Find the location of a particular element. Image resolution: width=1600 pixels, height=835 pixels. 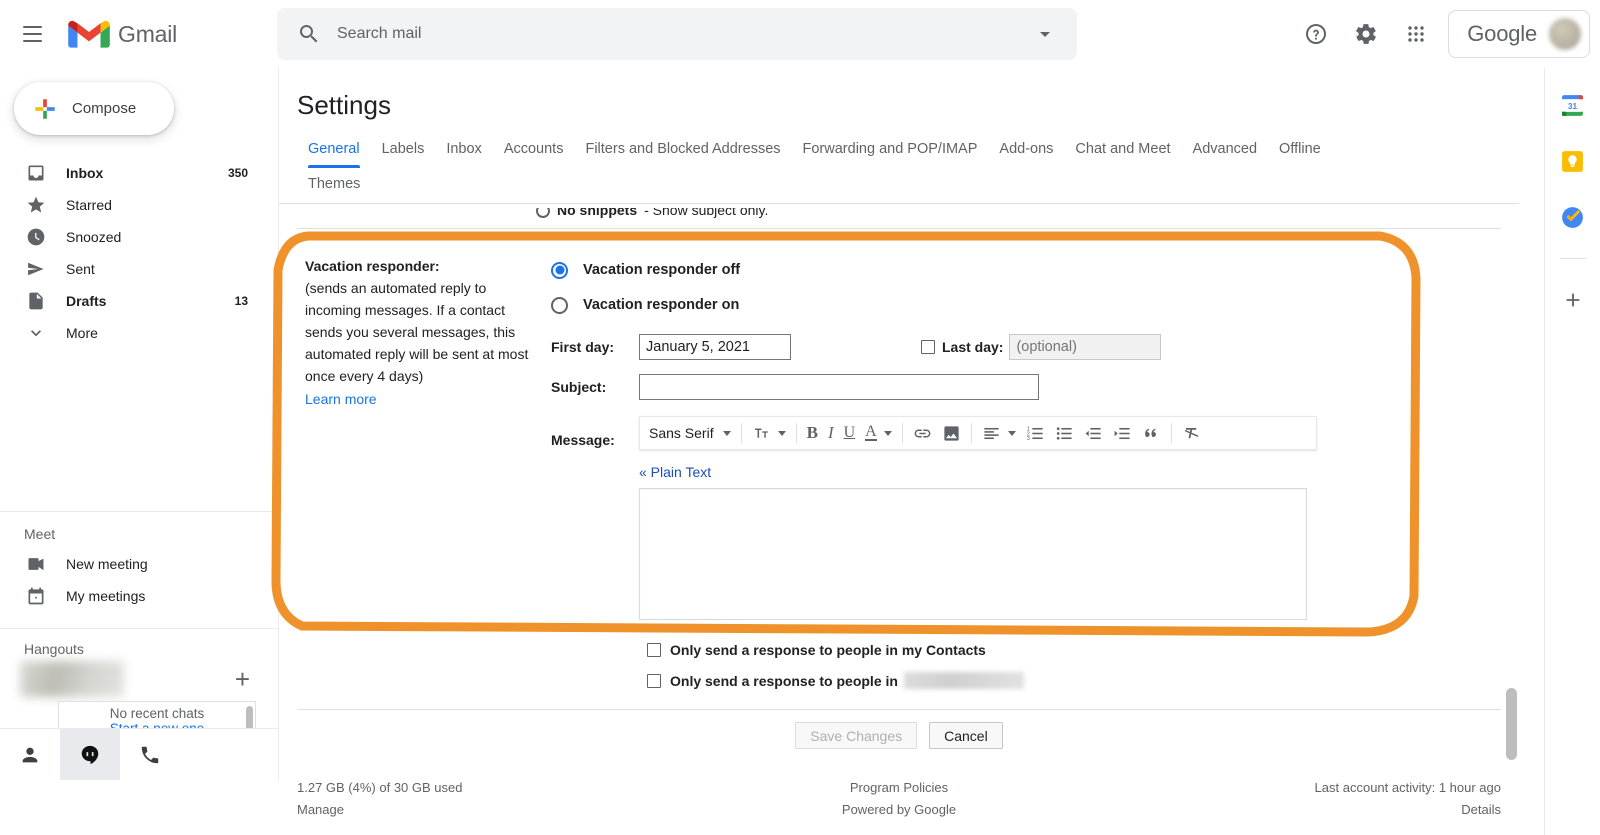

chevron-down-icon is located at coordinates (1045, 34).